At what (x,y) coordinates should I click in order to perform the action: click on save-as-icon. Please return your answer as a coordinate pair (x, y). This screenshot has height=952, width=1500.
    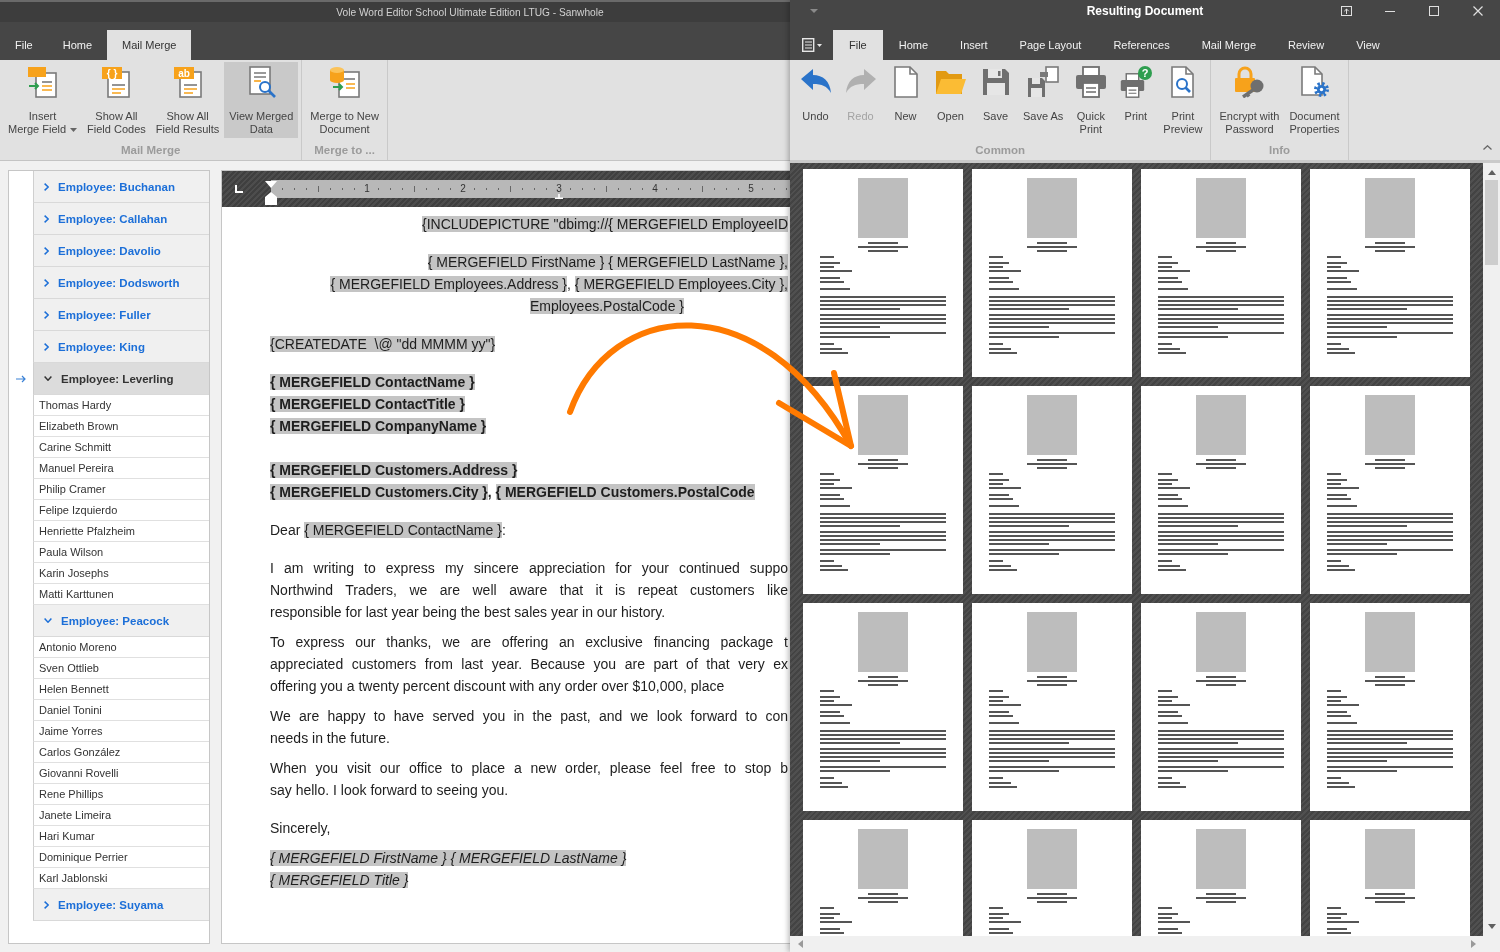
    Looking at the image, I should click on (1043, 82).